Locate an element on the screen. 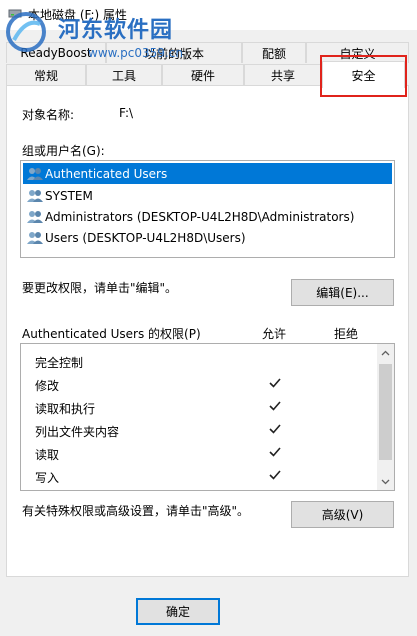  tab-security: 安全 is located at coordinates (363, 74).